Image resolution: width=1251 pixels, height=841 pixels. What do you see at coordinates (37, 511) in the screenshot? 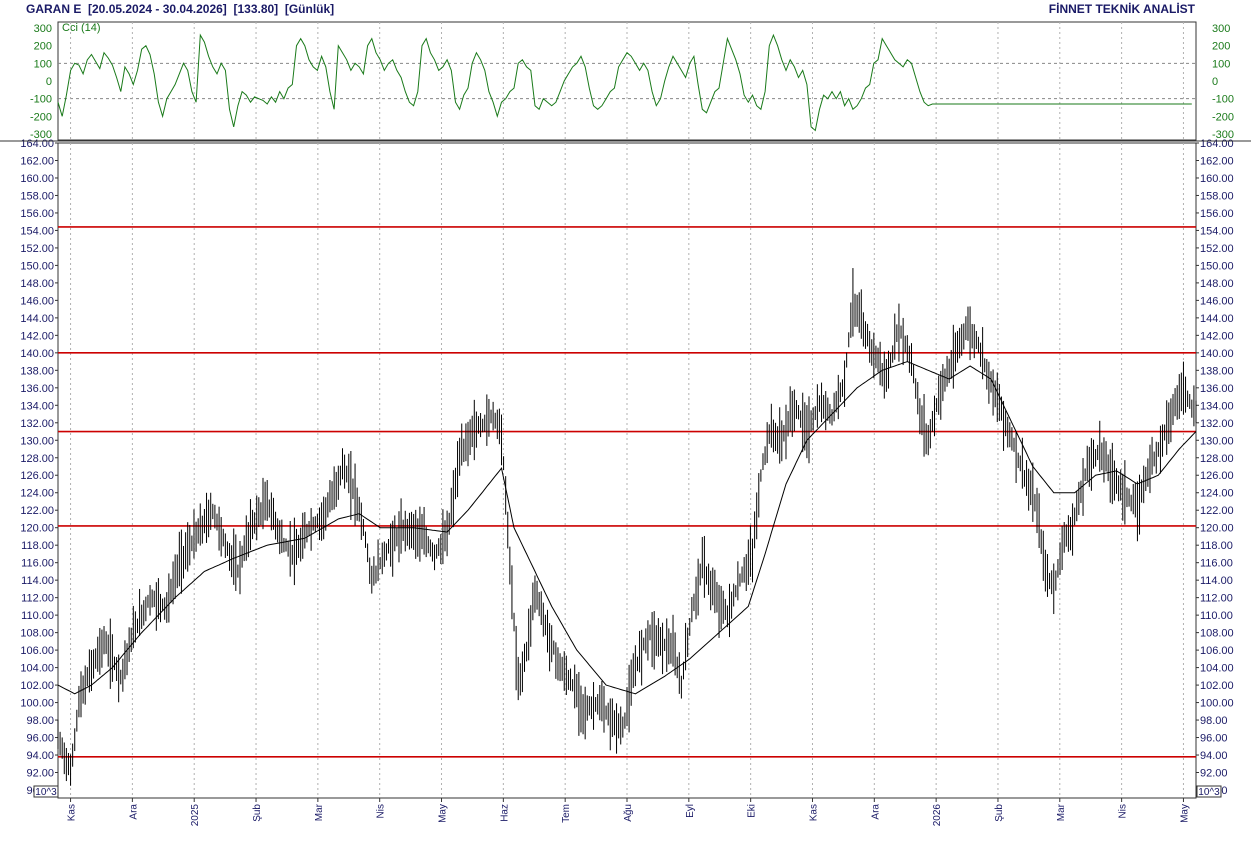
I see `price-tick-left: 122.00` at bounding box center [37, 511].